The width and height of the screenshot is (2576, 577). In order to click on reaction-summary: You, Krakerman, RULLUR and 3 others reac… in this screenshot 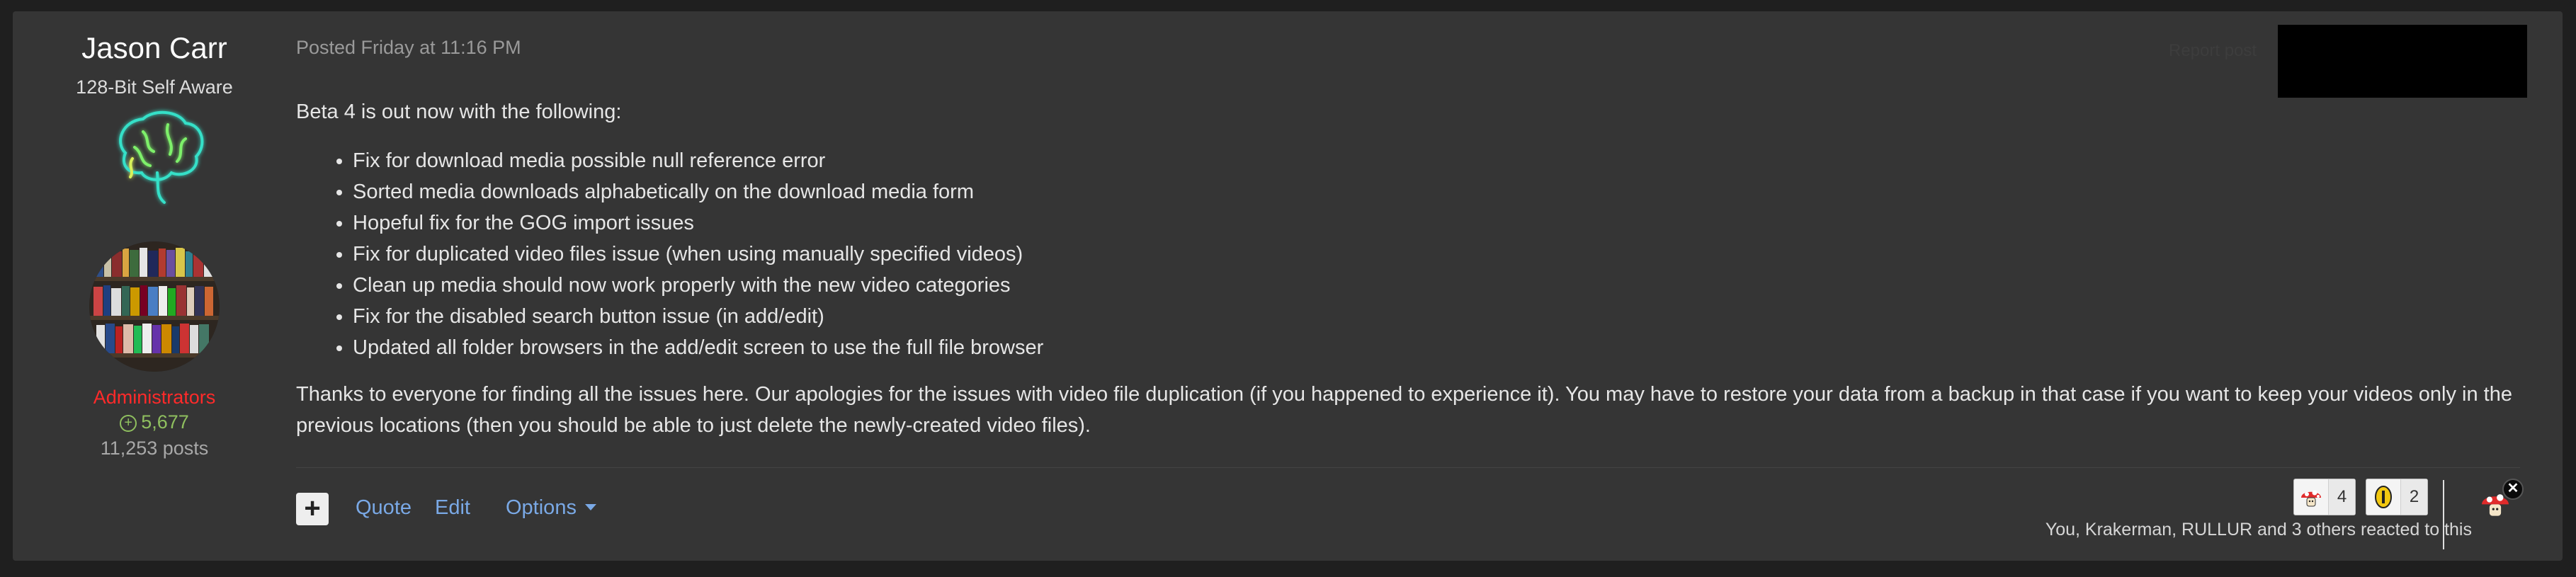, I will do `click(2240, 530)`.